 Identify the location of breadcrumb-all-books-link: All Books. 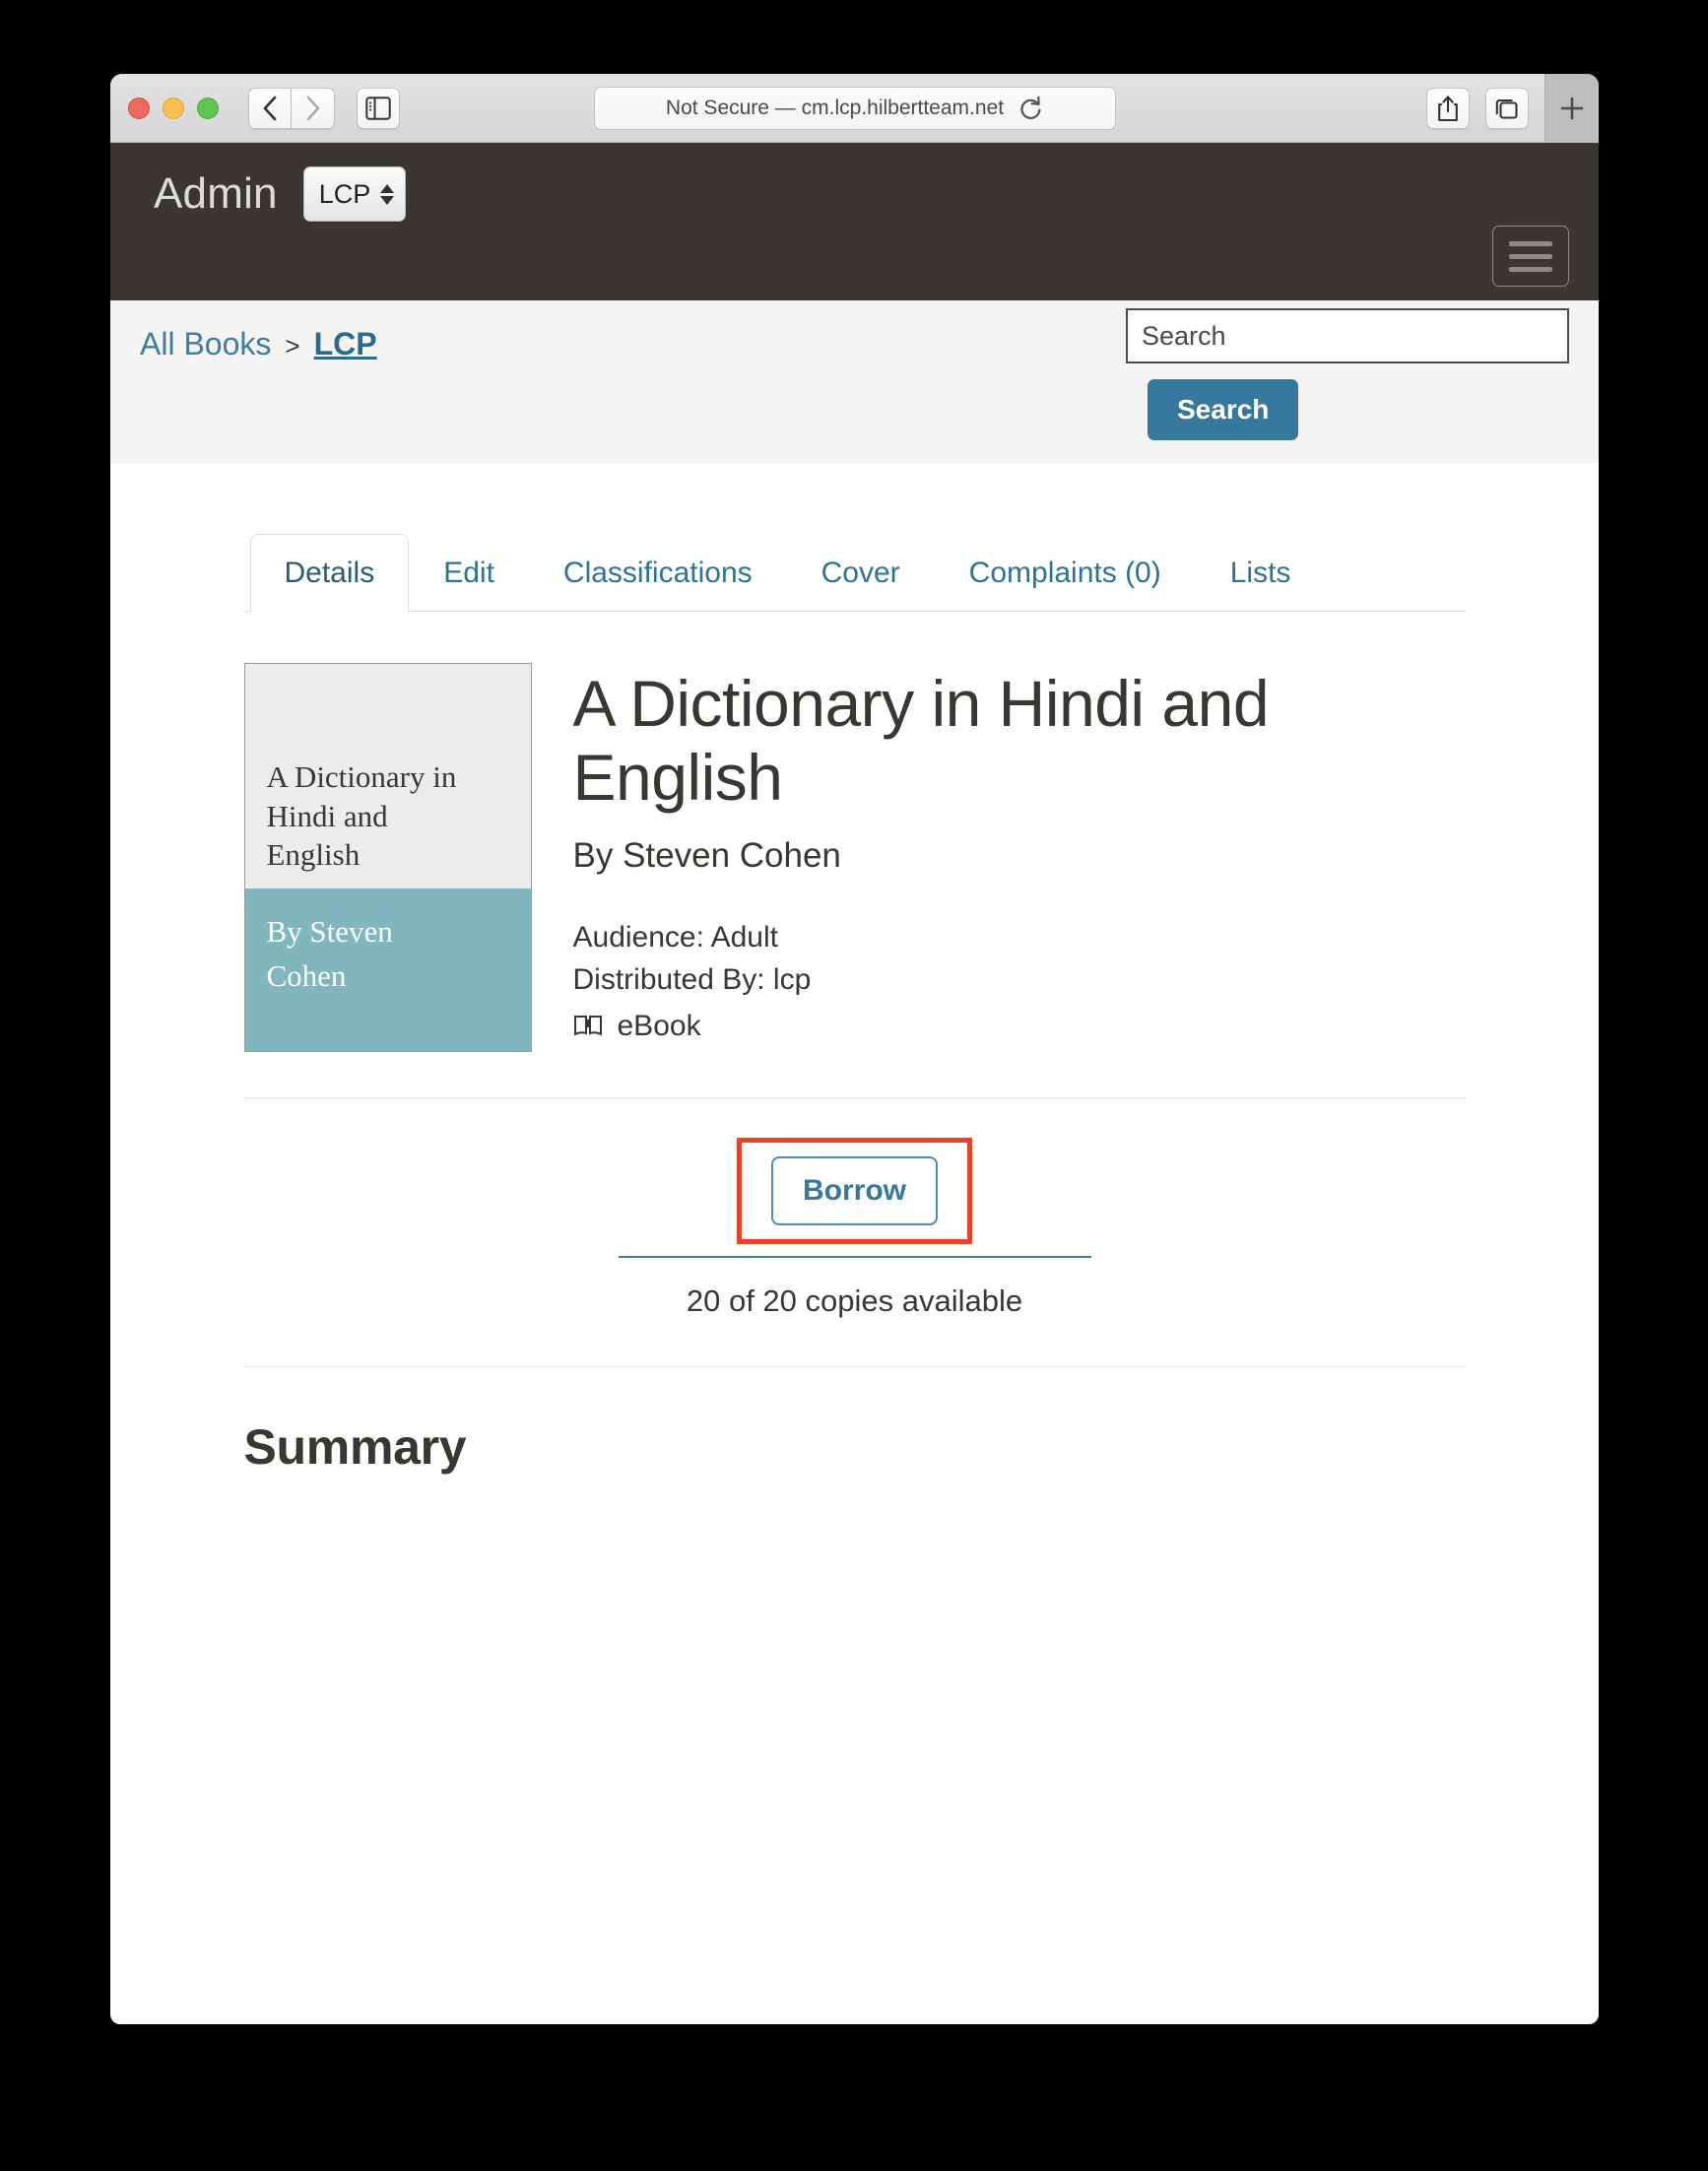
(205, 344).